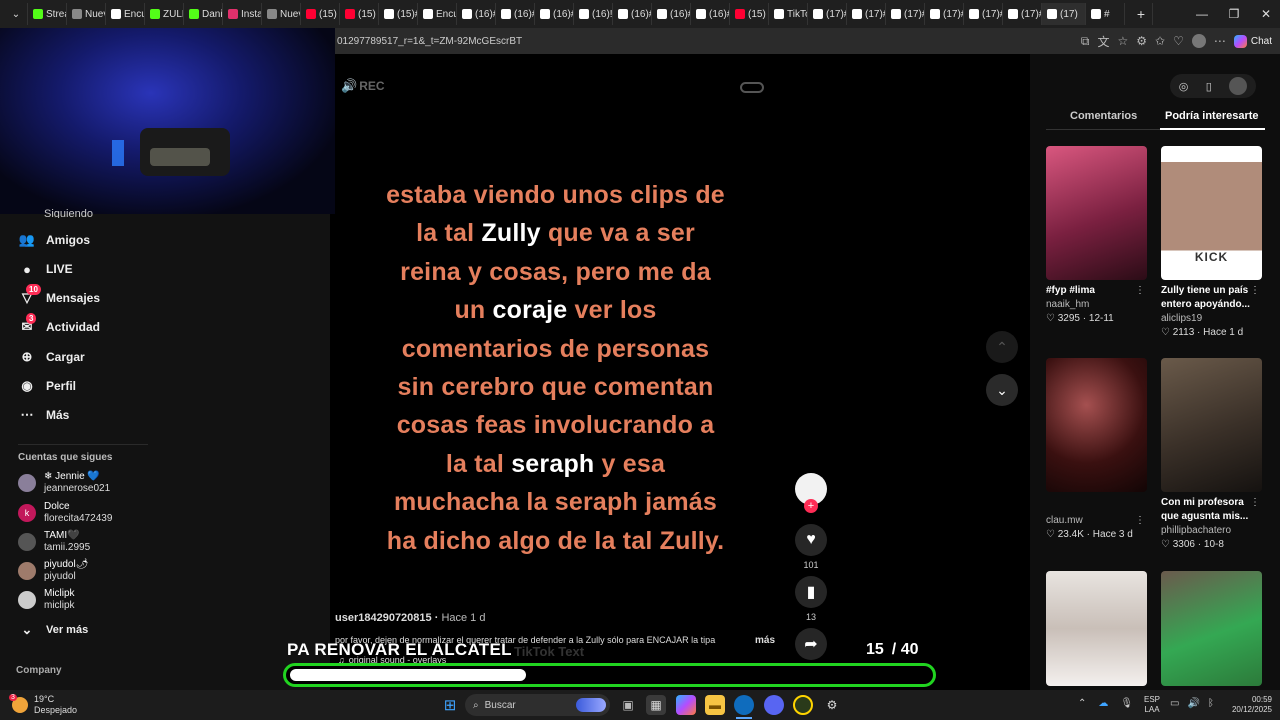 The height and width of the screenshot is (720, 1280). Describe the element at coordinates (774, 705) in the screenshot. I see `discord-icon` at that location.